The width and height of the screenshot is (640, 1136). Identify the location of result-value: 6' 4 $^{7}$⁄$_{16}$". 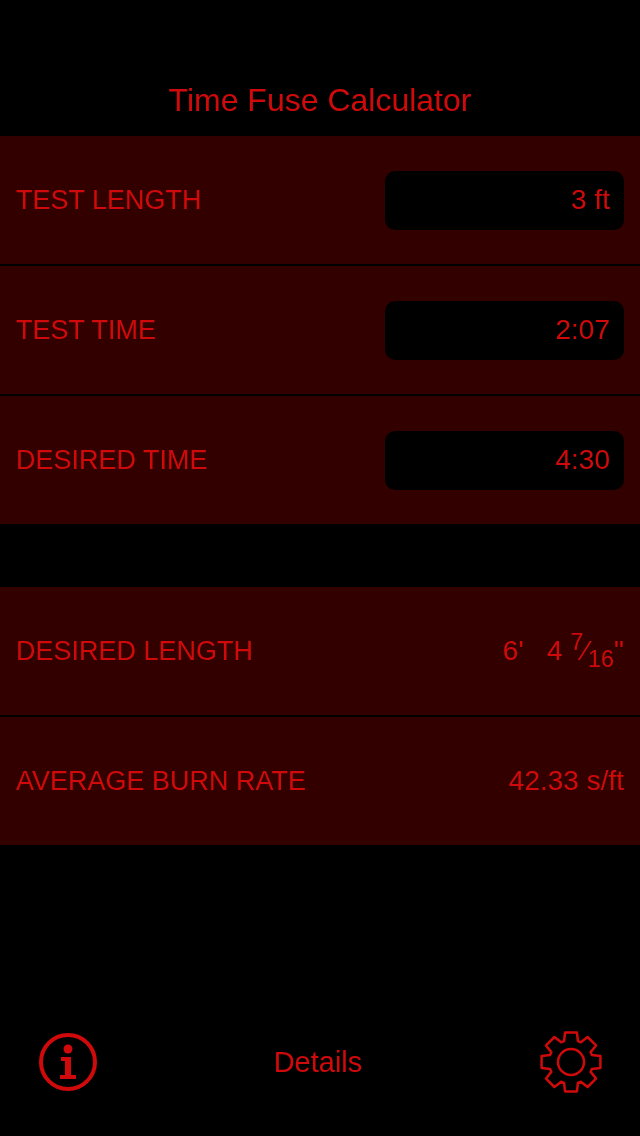
(563, 651).